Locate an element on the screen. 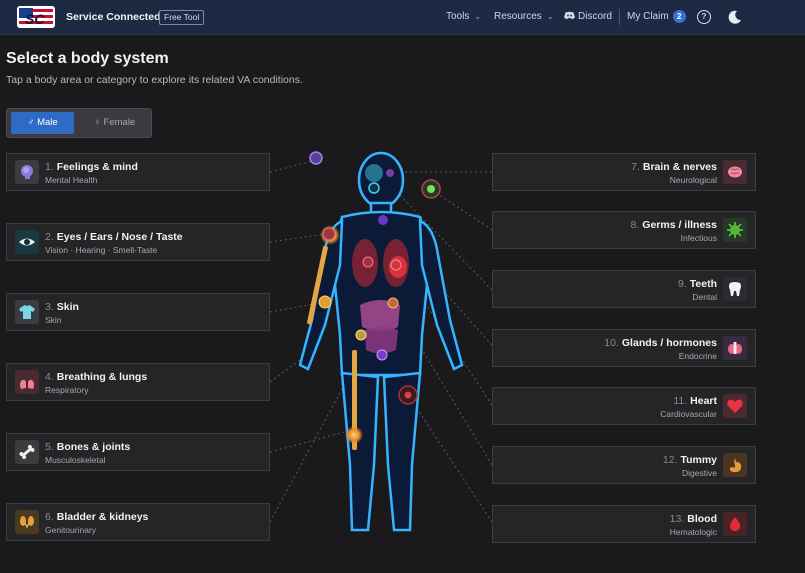 Image resolution: width=805 pixels, height=573 pixels. category-number: 8. is located at coordinates (635, 225).